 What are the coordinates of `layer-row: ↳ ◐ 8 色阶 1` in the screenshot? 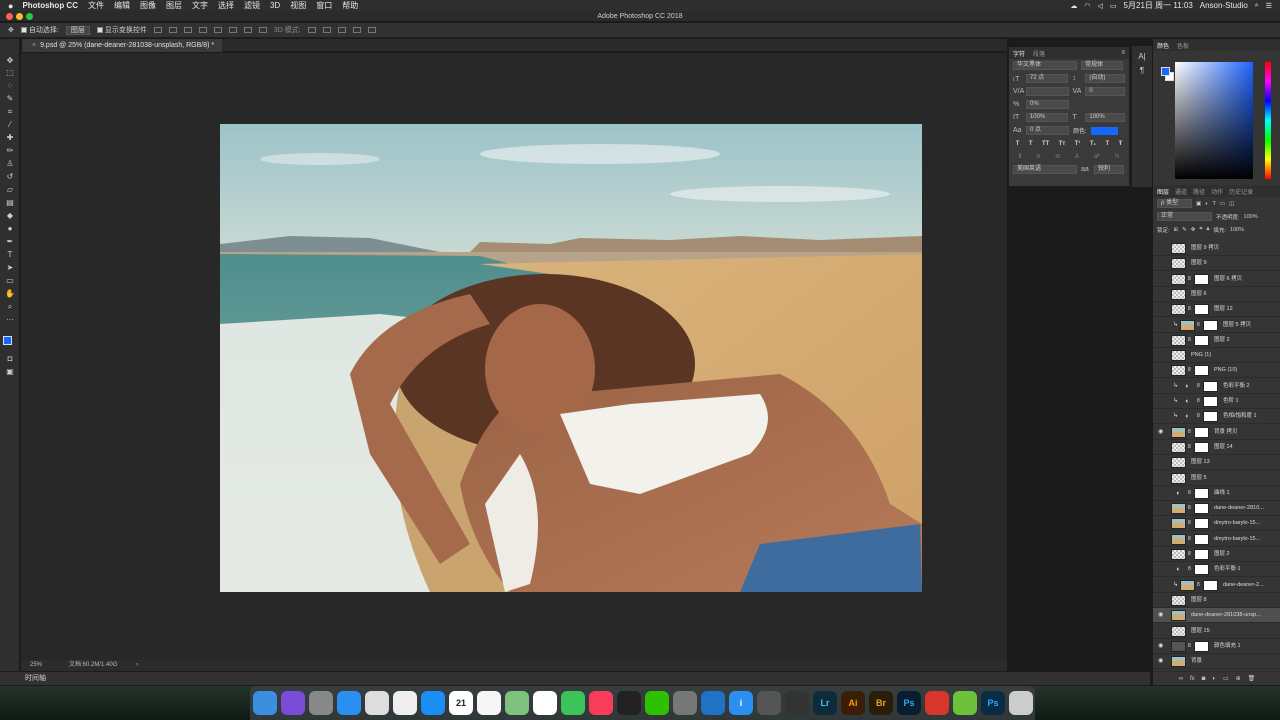 It's located at (1216, 401).